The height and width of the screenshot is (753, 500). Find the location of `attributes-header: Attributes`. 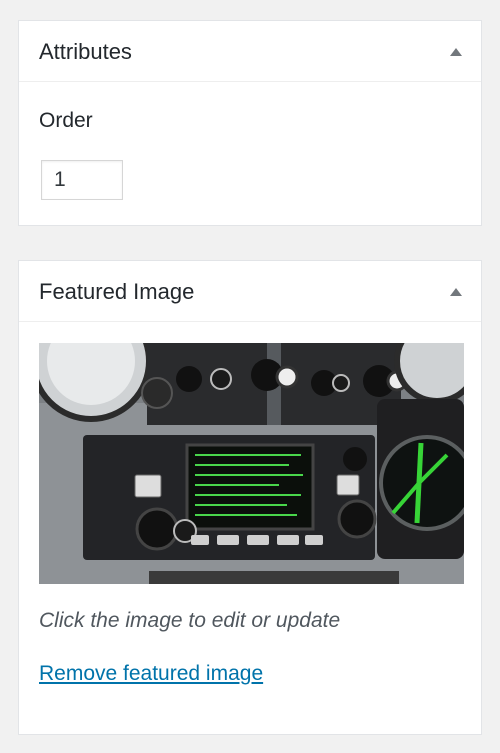

attributes-header: Attributes is located at coordinates (250, 51).